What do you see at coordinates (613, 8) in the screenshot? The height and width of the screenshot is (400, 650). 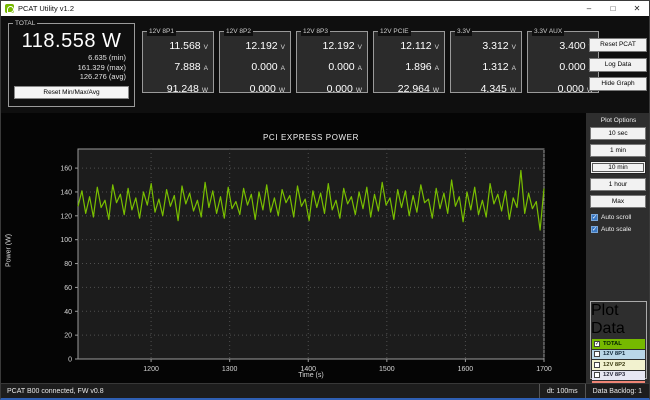 I see `maximize-button: □` at bounding box center [613, 8].